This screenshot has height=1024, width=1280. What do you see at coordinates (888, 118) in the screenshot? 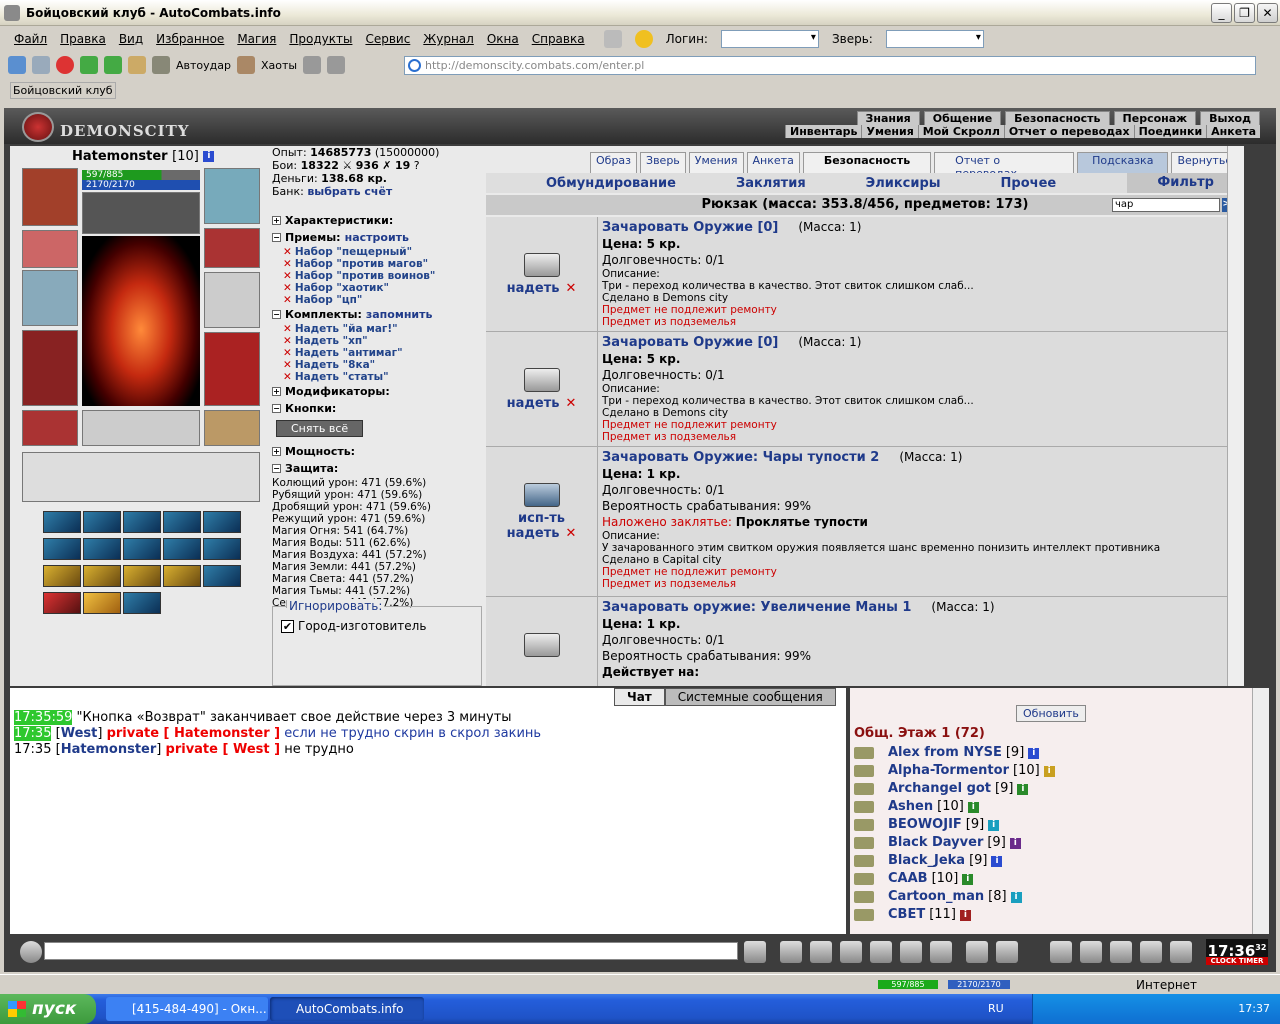
I see `top-menu-knowledge: Знания` at bounding box center [888, 118].